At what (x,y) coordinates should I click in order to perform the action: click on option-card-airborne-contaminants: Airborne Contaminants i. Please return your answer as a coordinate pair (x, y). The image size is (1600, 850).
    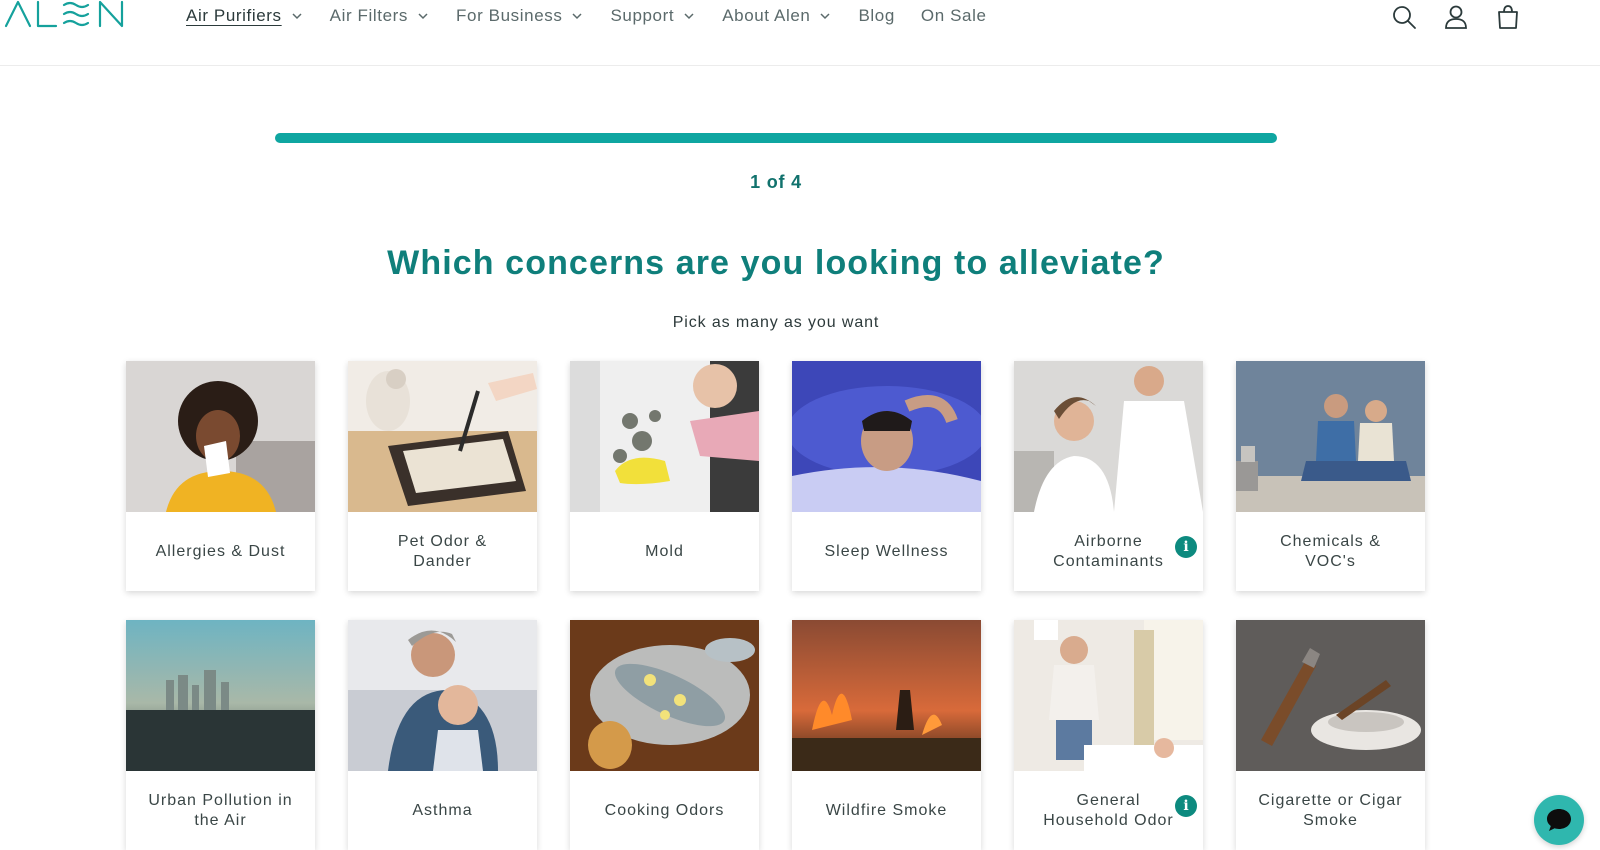
    Looking at the image, I should click on (1108, 476).